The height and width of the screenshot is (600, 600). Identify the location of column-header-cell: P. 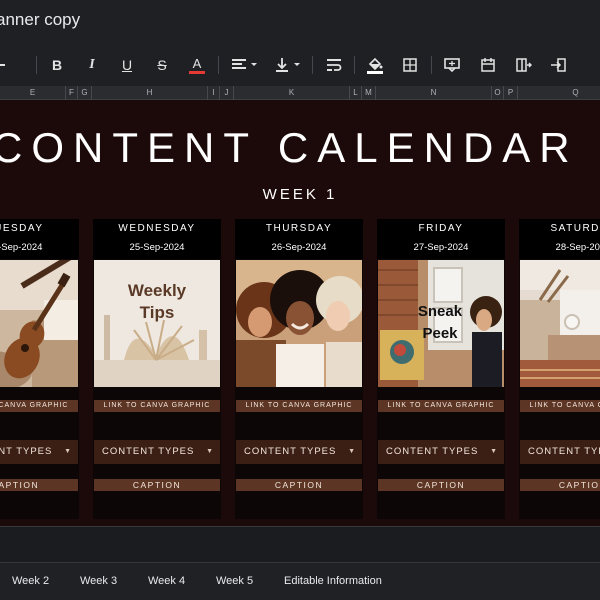
(511, 93).